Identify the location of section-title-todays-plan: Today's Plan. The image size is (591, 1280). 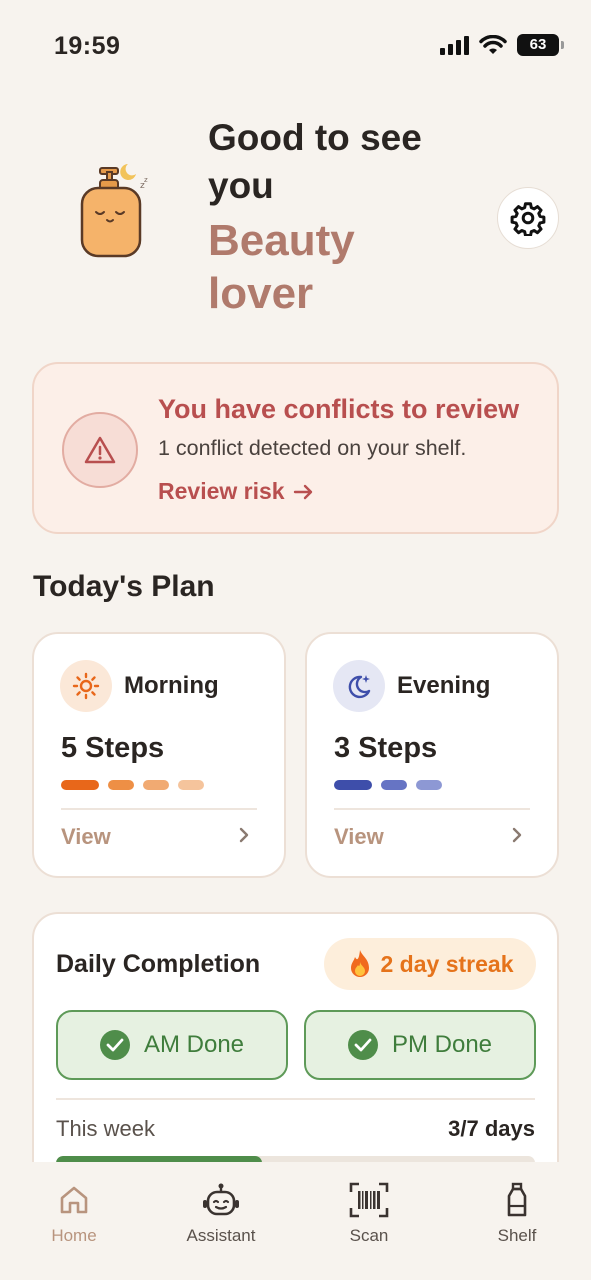
(124, 586).